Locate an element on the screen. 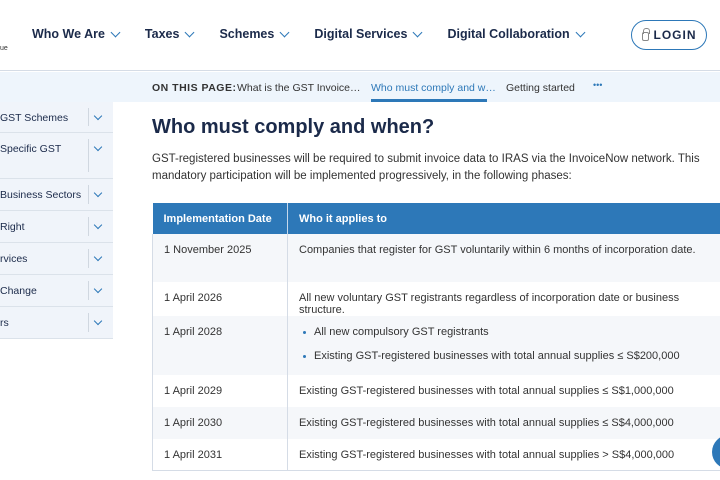 The width and height of the screenshot is (720, 480). sidebar-item: GST Schemes is located at coordinates (56, 117).